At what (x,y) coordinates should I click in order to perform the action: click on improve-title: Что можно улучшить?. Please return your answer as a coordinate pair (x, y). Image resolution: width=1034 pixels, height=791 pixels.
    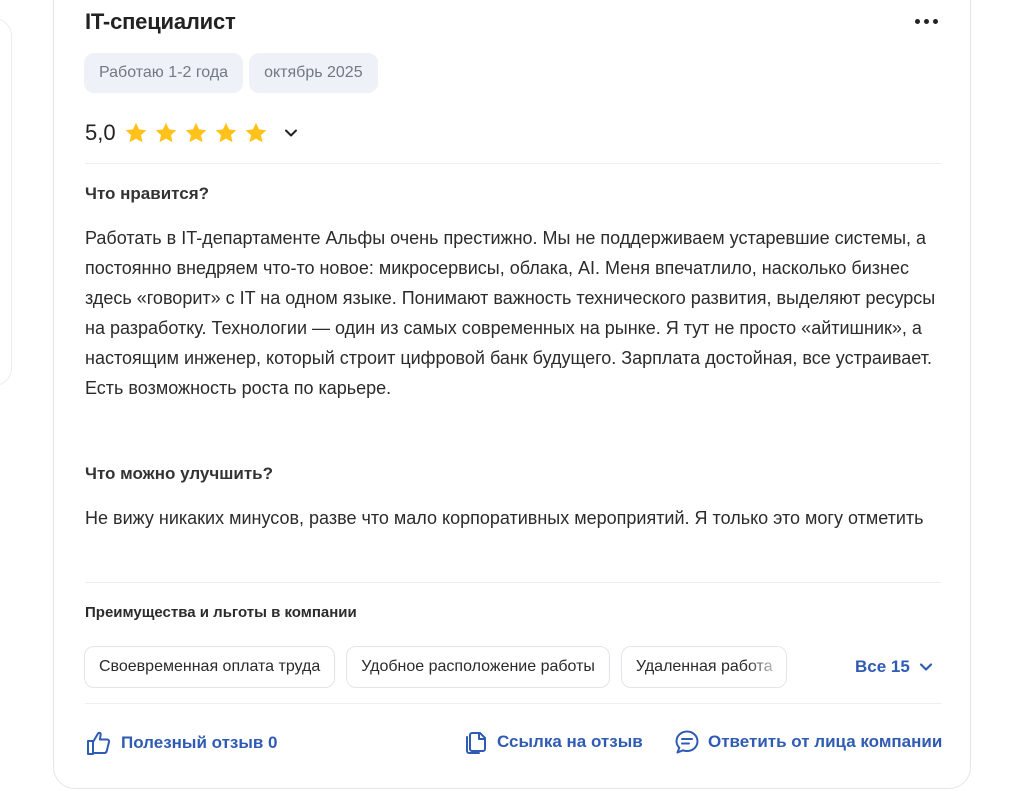
    Looking at the image, I should click on (179, 473).